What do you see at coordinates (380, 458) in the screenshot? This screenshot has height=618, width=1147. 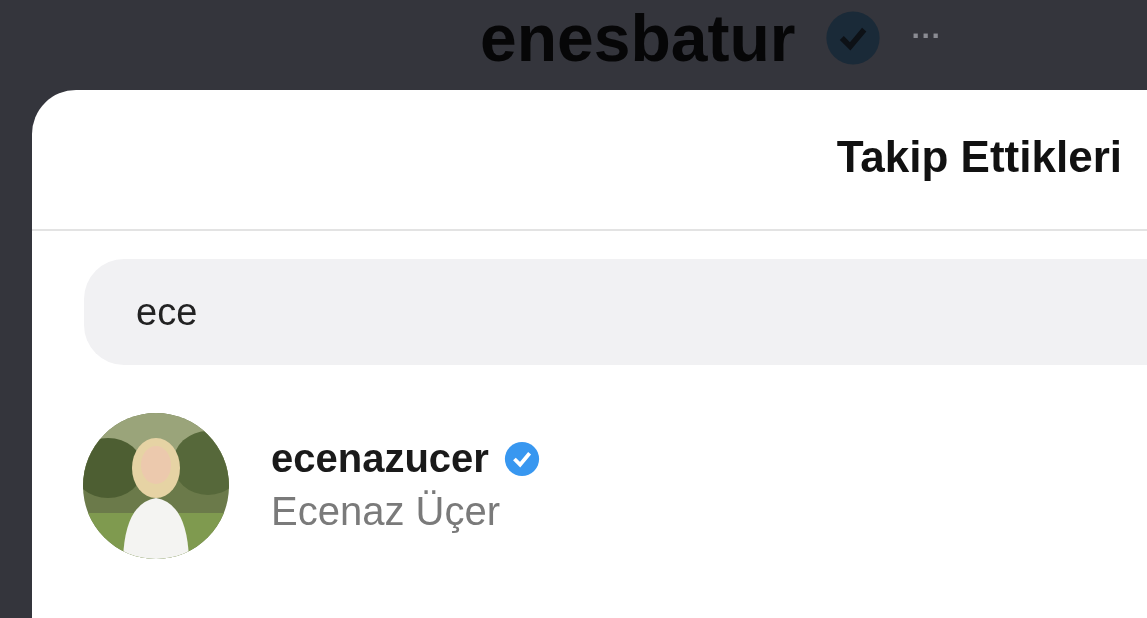 I see `username: ecenazucer` at bounding box center [380, 458].